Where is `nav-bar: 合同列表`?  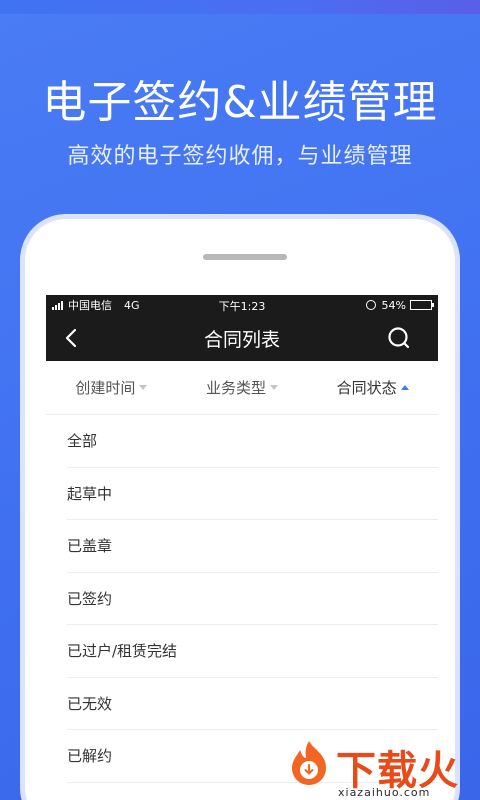 nav-bar: 合同列表 is located at coordinates (242, 338).